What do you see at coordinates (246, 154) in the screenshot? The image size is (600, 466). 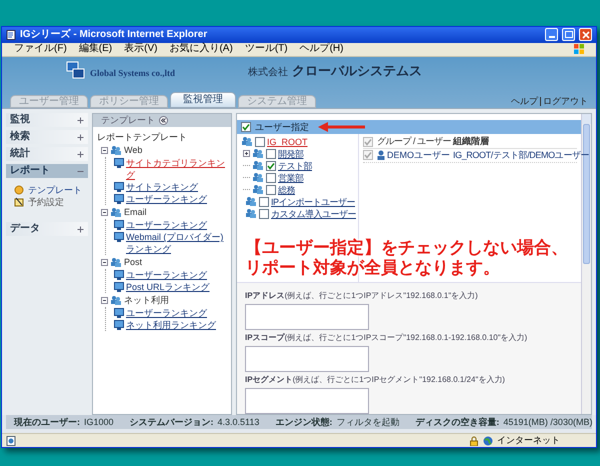 I see `plus-box-icon` at bounding box center [246, 154].